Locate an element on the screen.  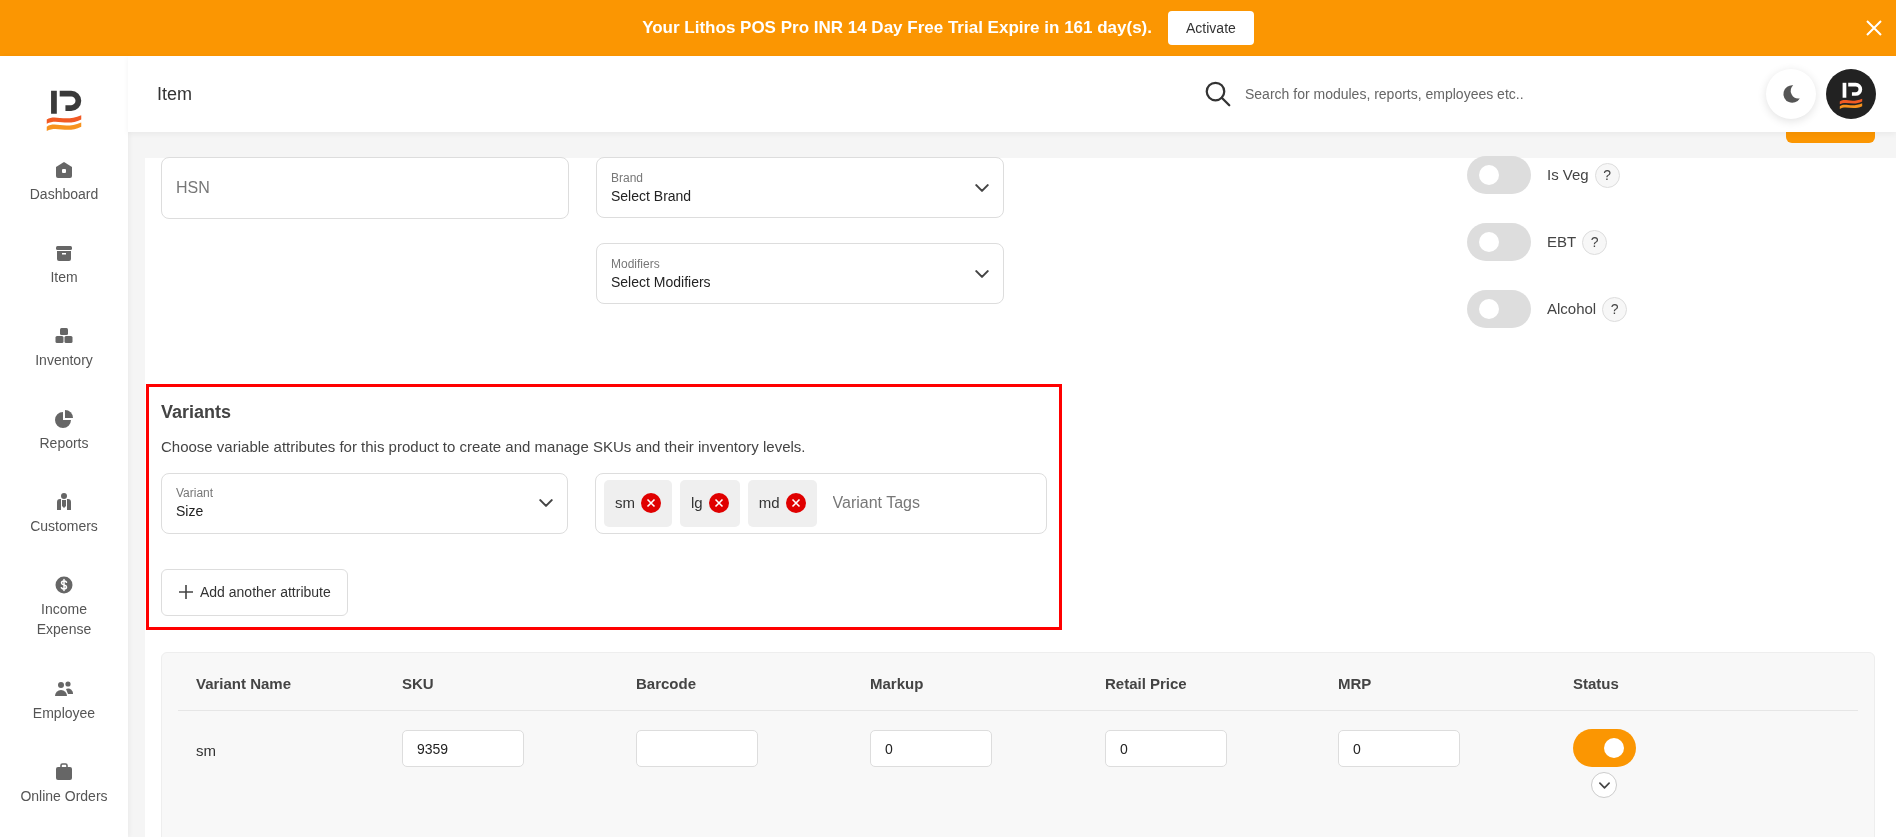
brand-select: Brand Select Brand is located at coordinates (800, 187).